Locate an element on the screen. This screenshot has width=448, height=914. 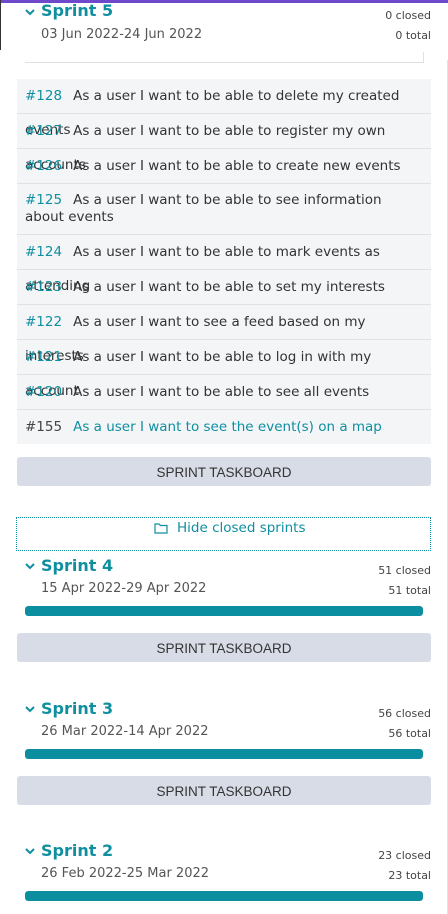
story-id: #126 is located at coordinates (43, 166).